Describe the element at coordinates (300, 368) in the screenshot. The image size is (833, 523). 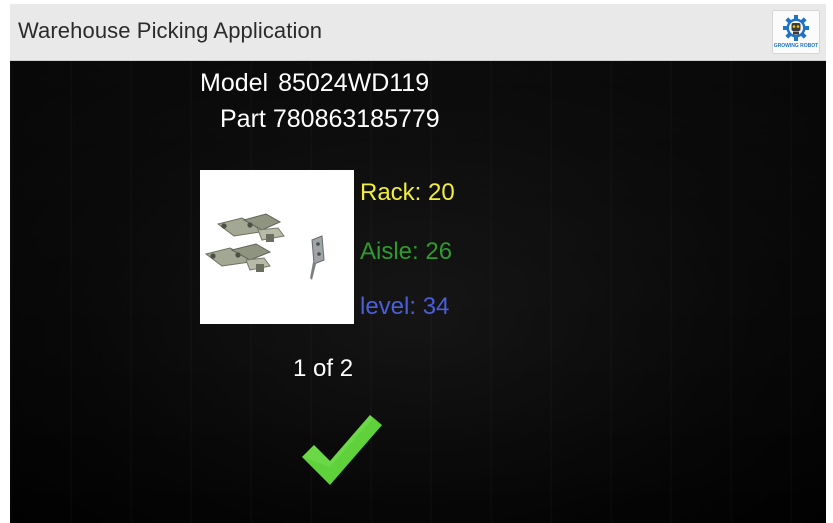
I see `current-item: 1` at that location.